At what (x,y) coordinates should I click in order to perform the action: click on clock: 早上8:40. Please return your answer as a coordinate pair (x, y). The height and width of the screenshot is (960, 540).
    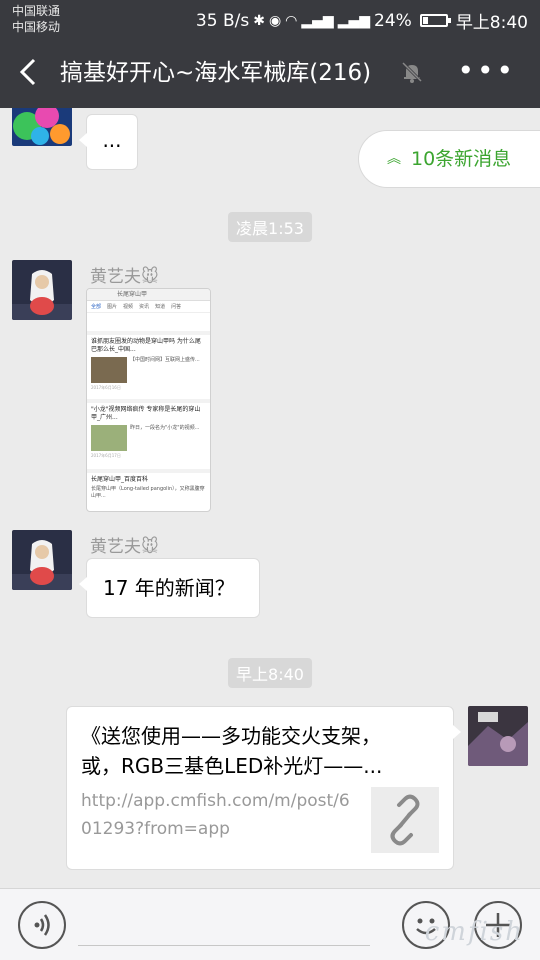
    Looking at the image, I should click on (491, 23).